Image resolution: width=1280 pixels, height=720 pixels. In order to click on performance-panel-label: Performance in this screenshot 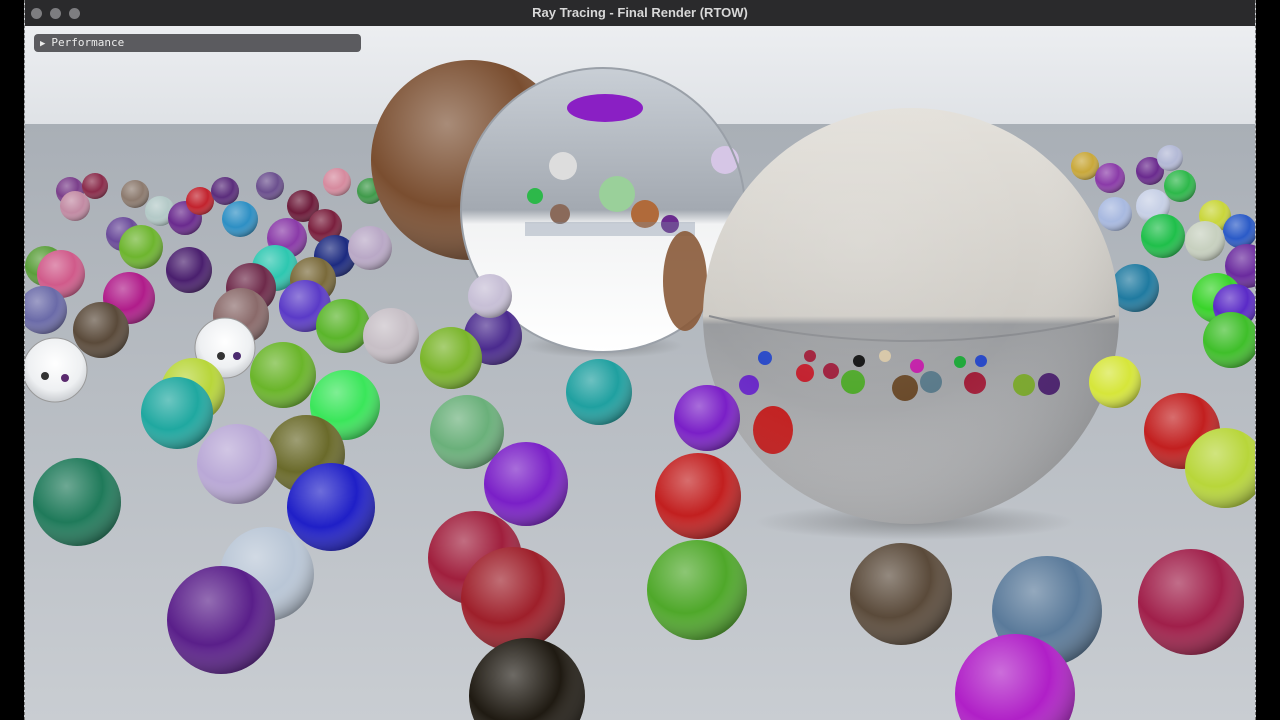, I will do `click(88, 42)`.